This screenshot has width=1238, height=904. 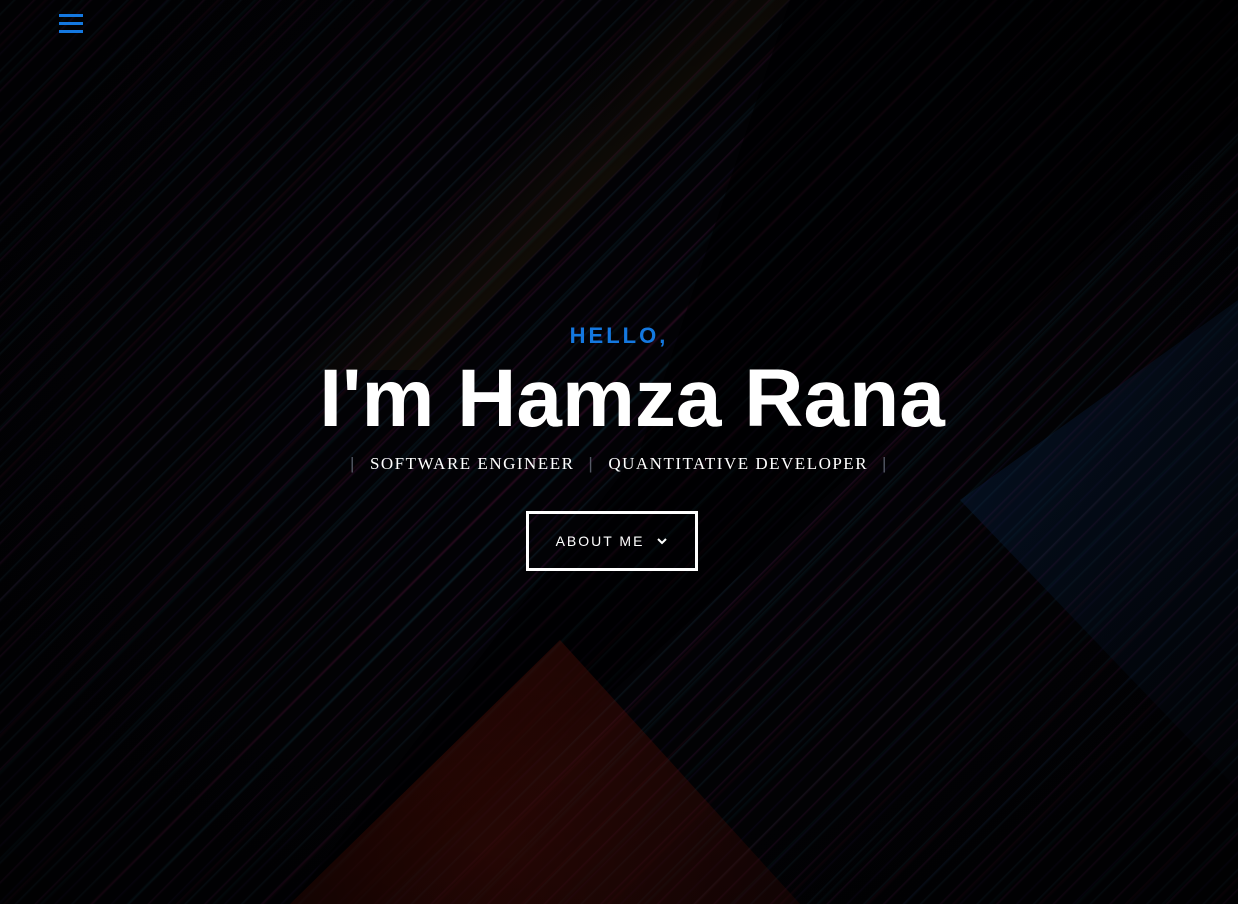 What do you see at coordinates (472, 463) in the screenshot?
I see `role-software-engineer: SOFTWARE ENGINEER` at bounding box center [472, 463].